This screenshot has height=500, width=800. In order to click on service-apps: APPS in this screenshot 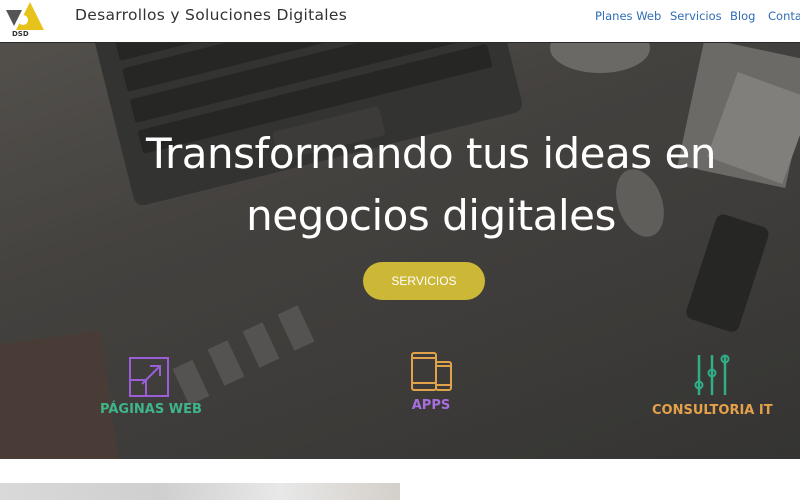, I will do `click(431, 382)`.